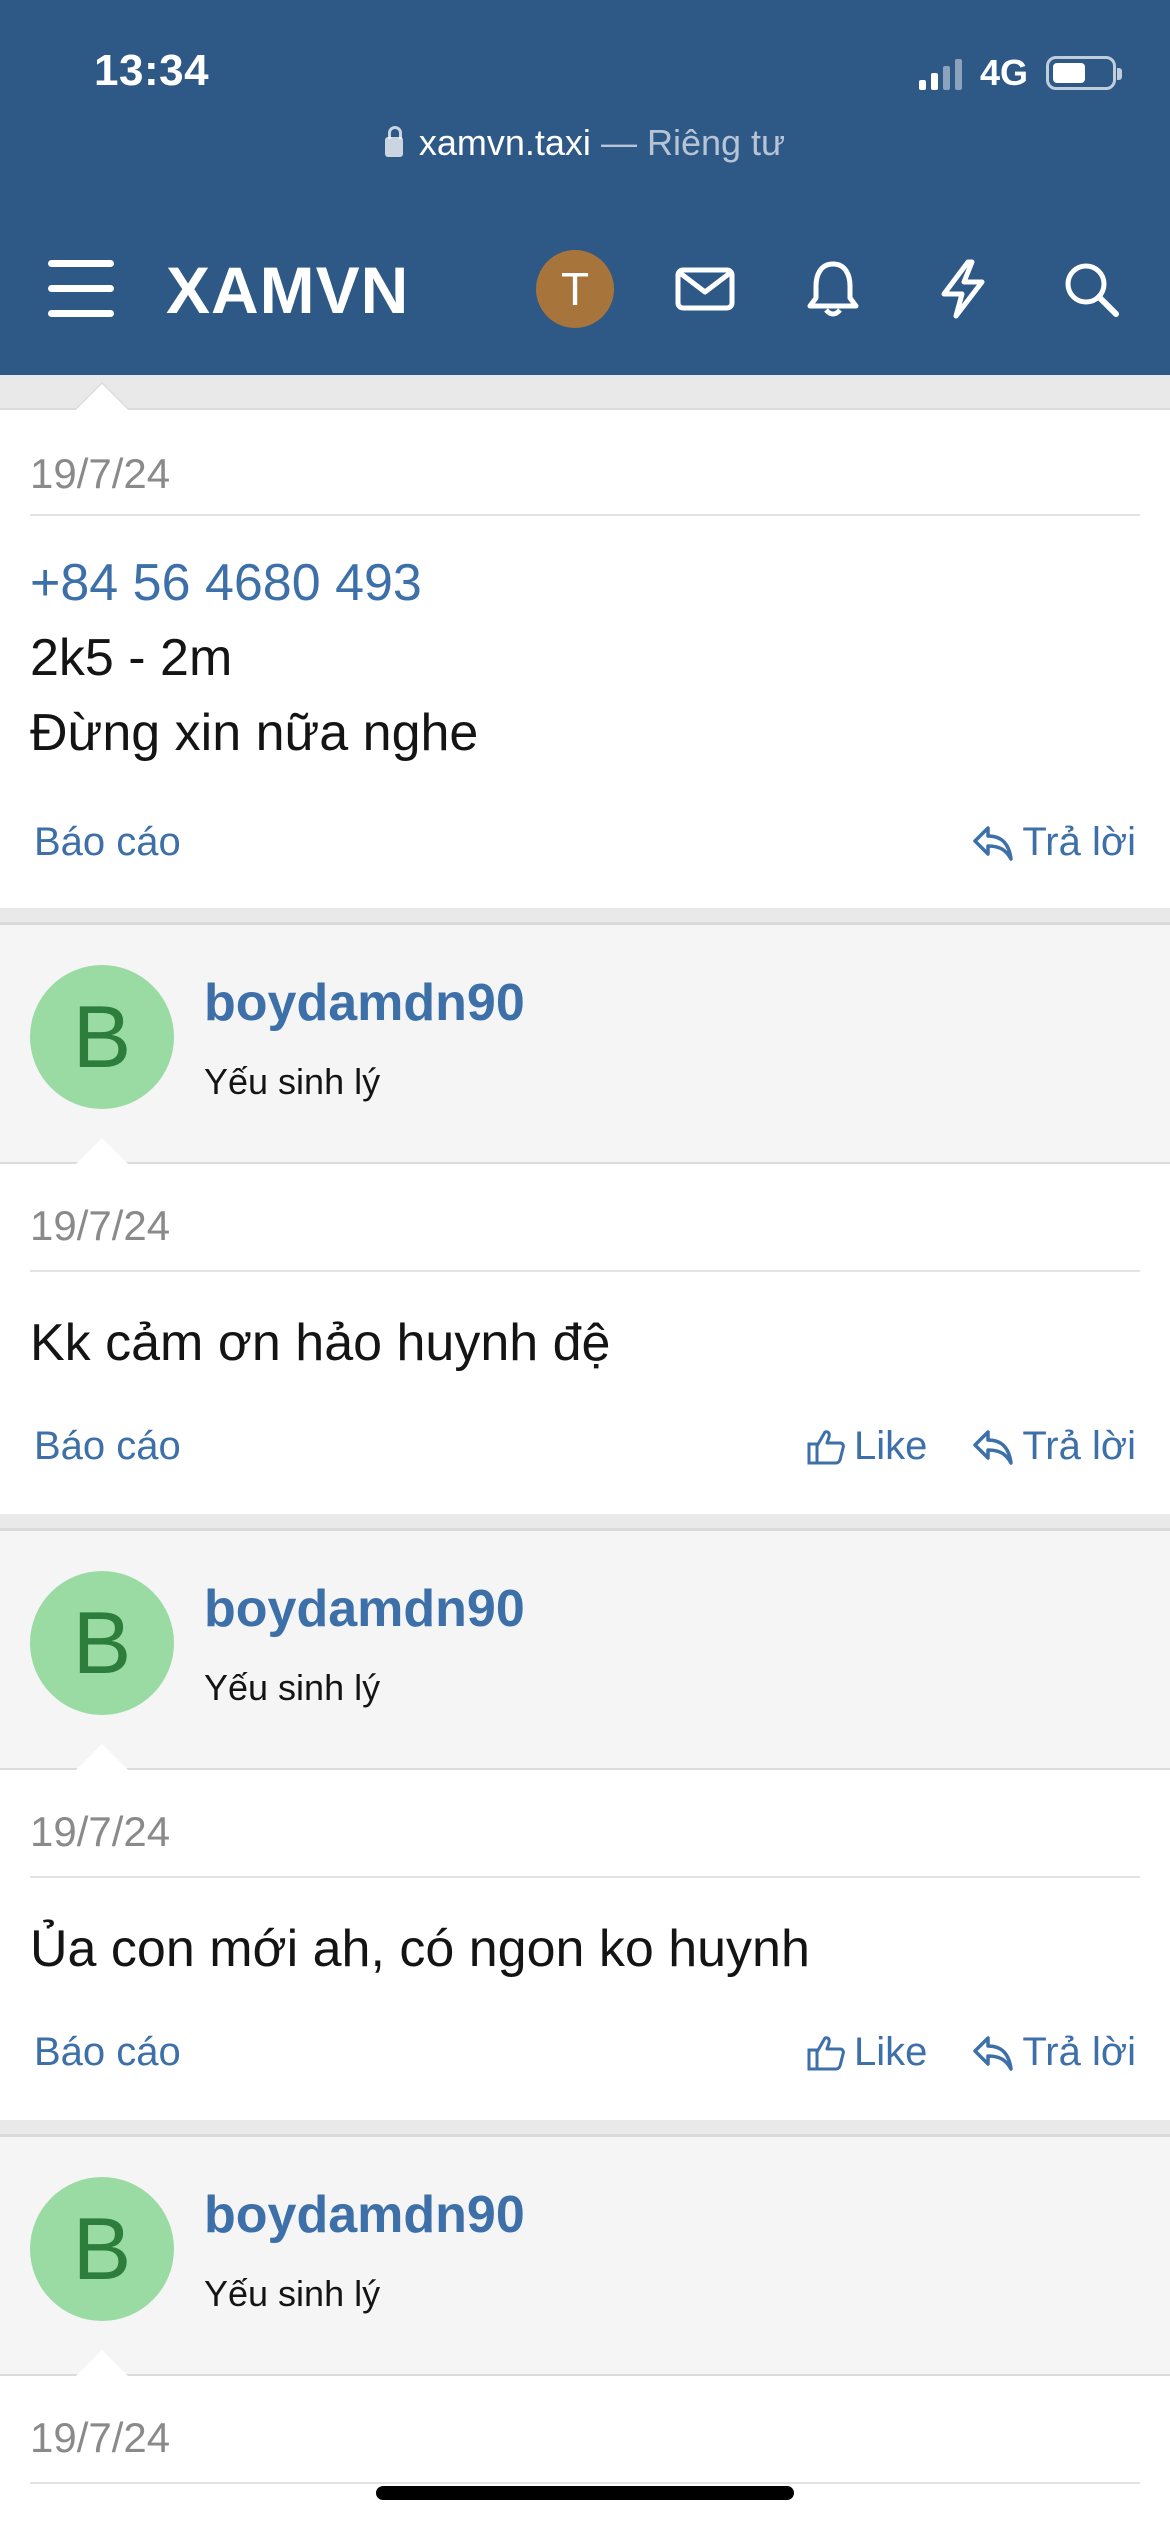 The width and height of the screenshot is (1170, 2532). Describe the element at coordinates (705, 289) in the screenshot. I see `mail-icon` at that location.